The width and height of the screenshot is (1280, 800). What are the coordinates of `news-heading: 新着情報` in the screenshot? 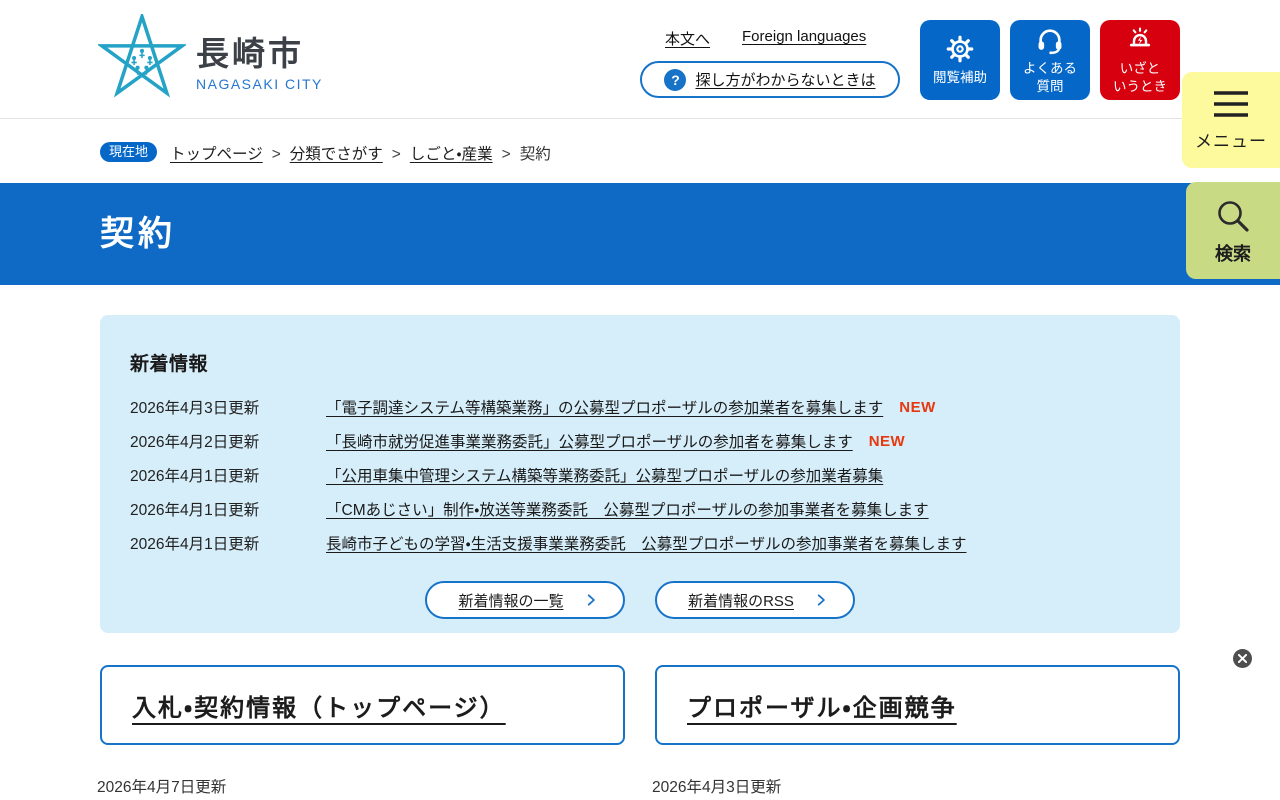 It's located at (169, 364).